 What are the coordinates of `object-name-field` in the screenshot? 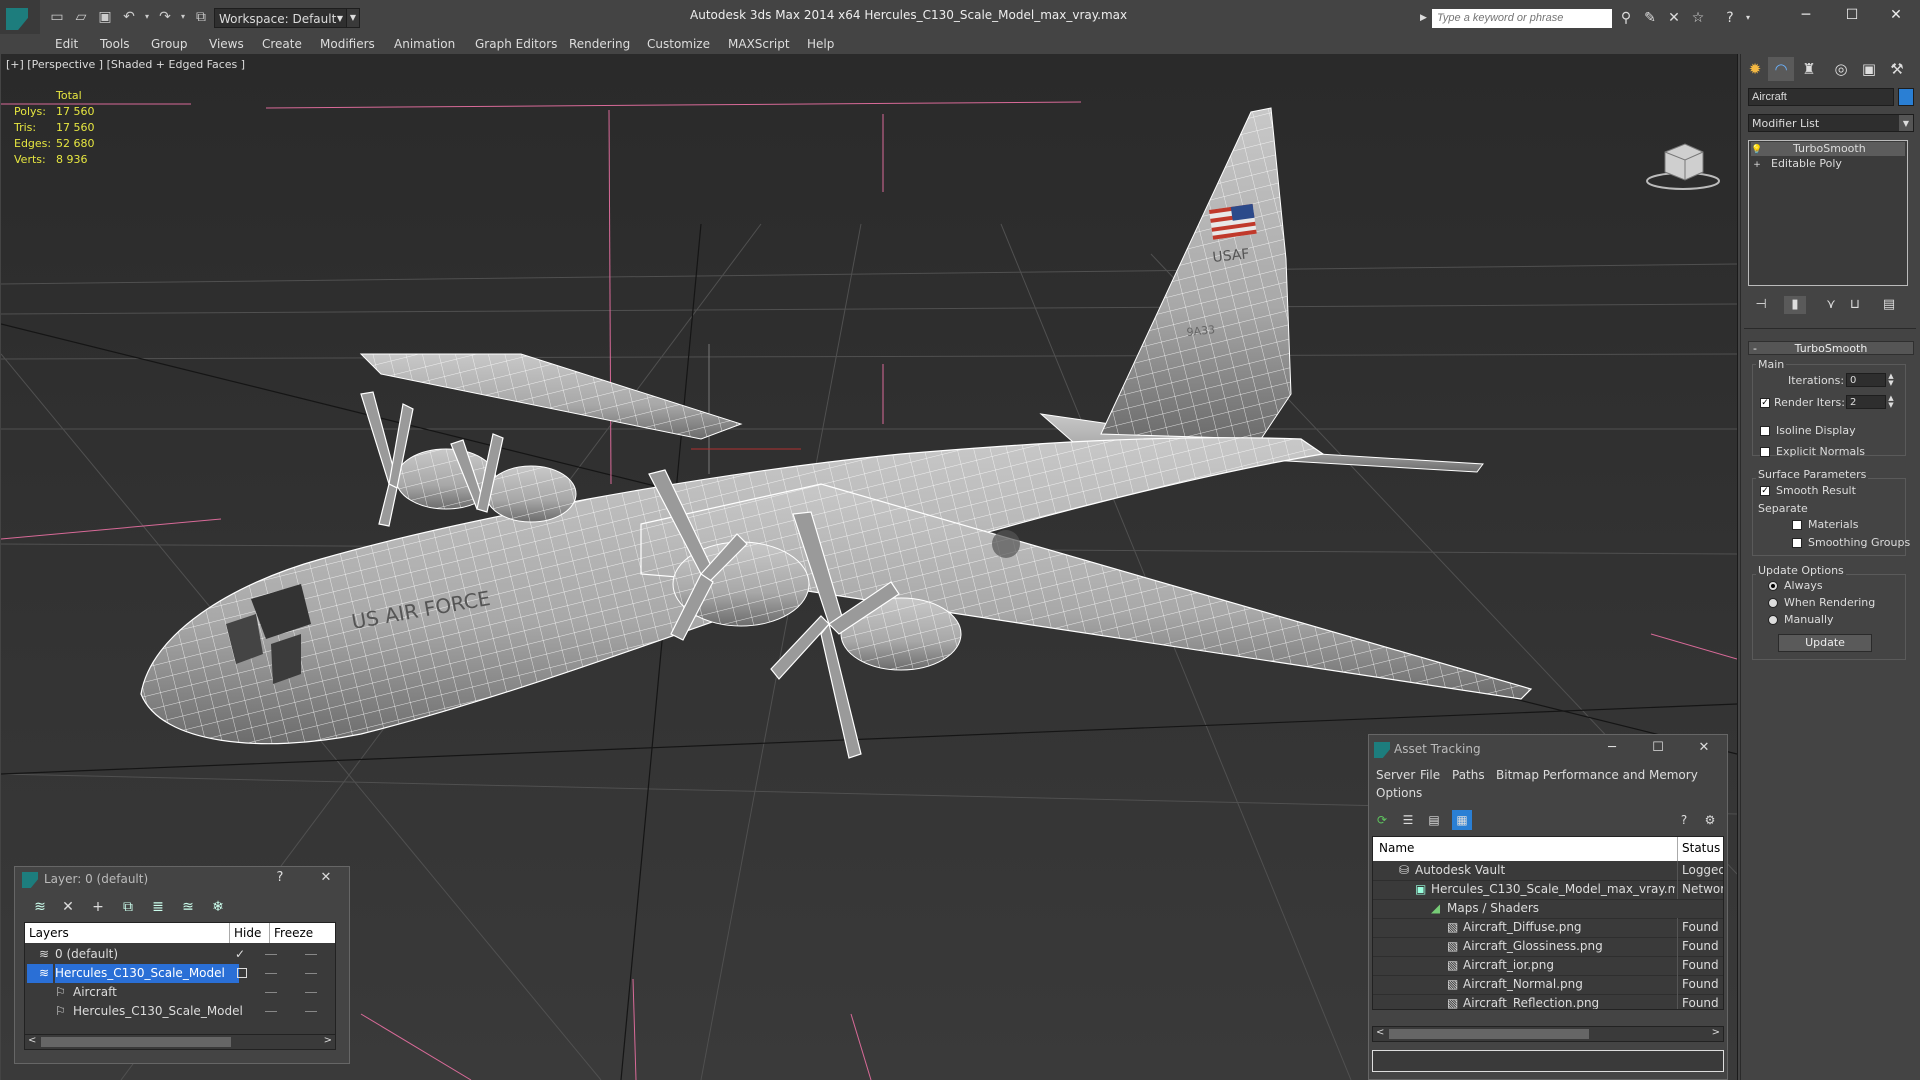 It's located at (1821, 97).